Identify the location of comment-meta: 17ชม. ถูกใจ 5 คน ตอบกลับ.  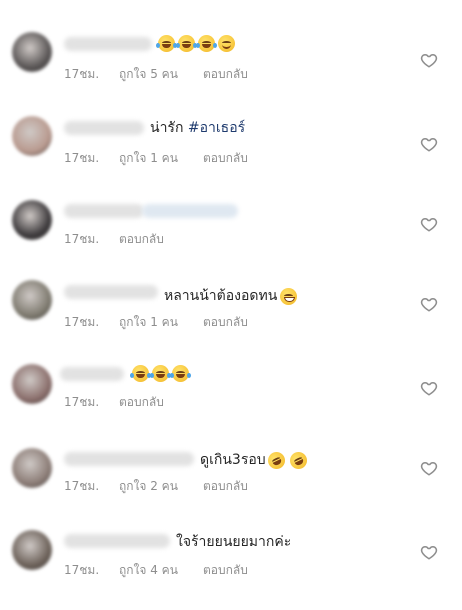
(156, 74).